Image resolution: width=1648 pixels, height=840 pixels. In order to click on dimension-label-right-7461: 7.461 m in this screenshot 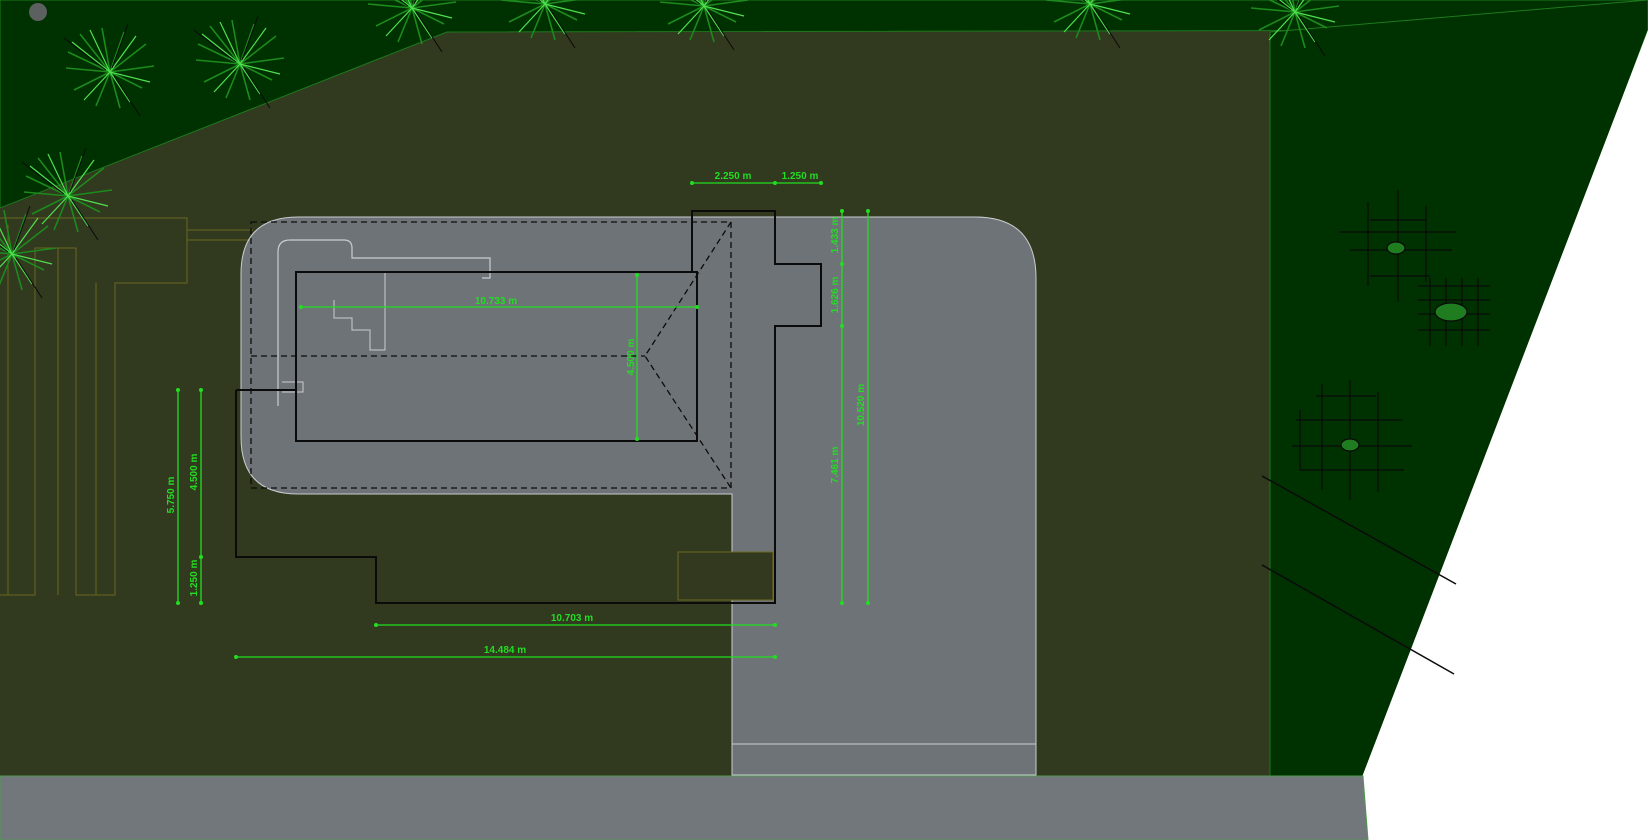, I will do `click(835, 465)`.